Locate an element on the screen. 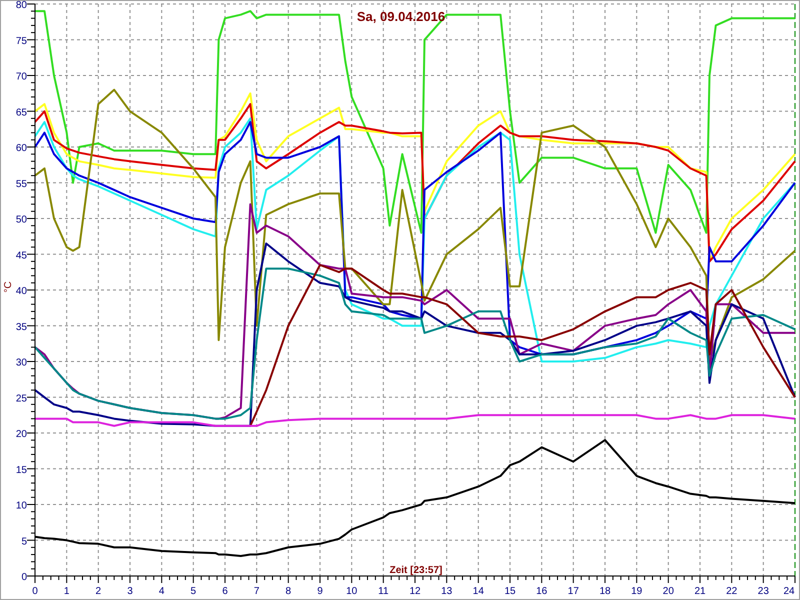 This screenshot has height=600, width=800. x-tick-label: 4 is located at coordinates (161, 591).